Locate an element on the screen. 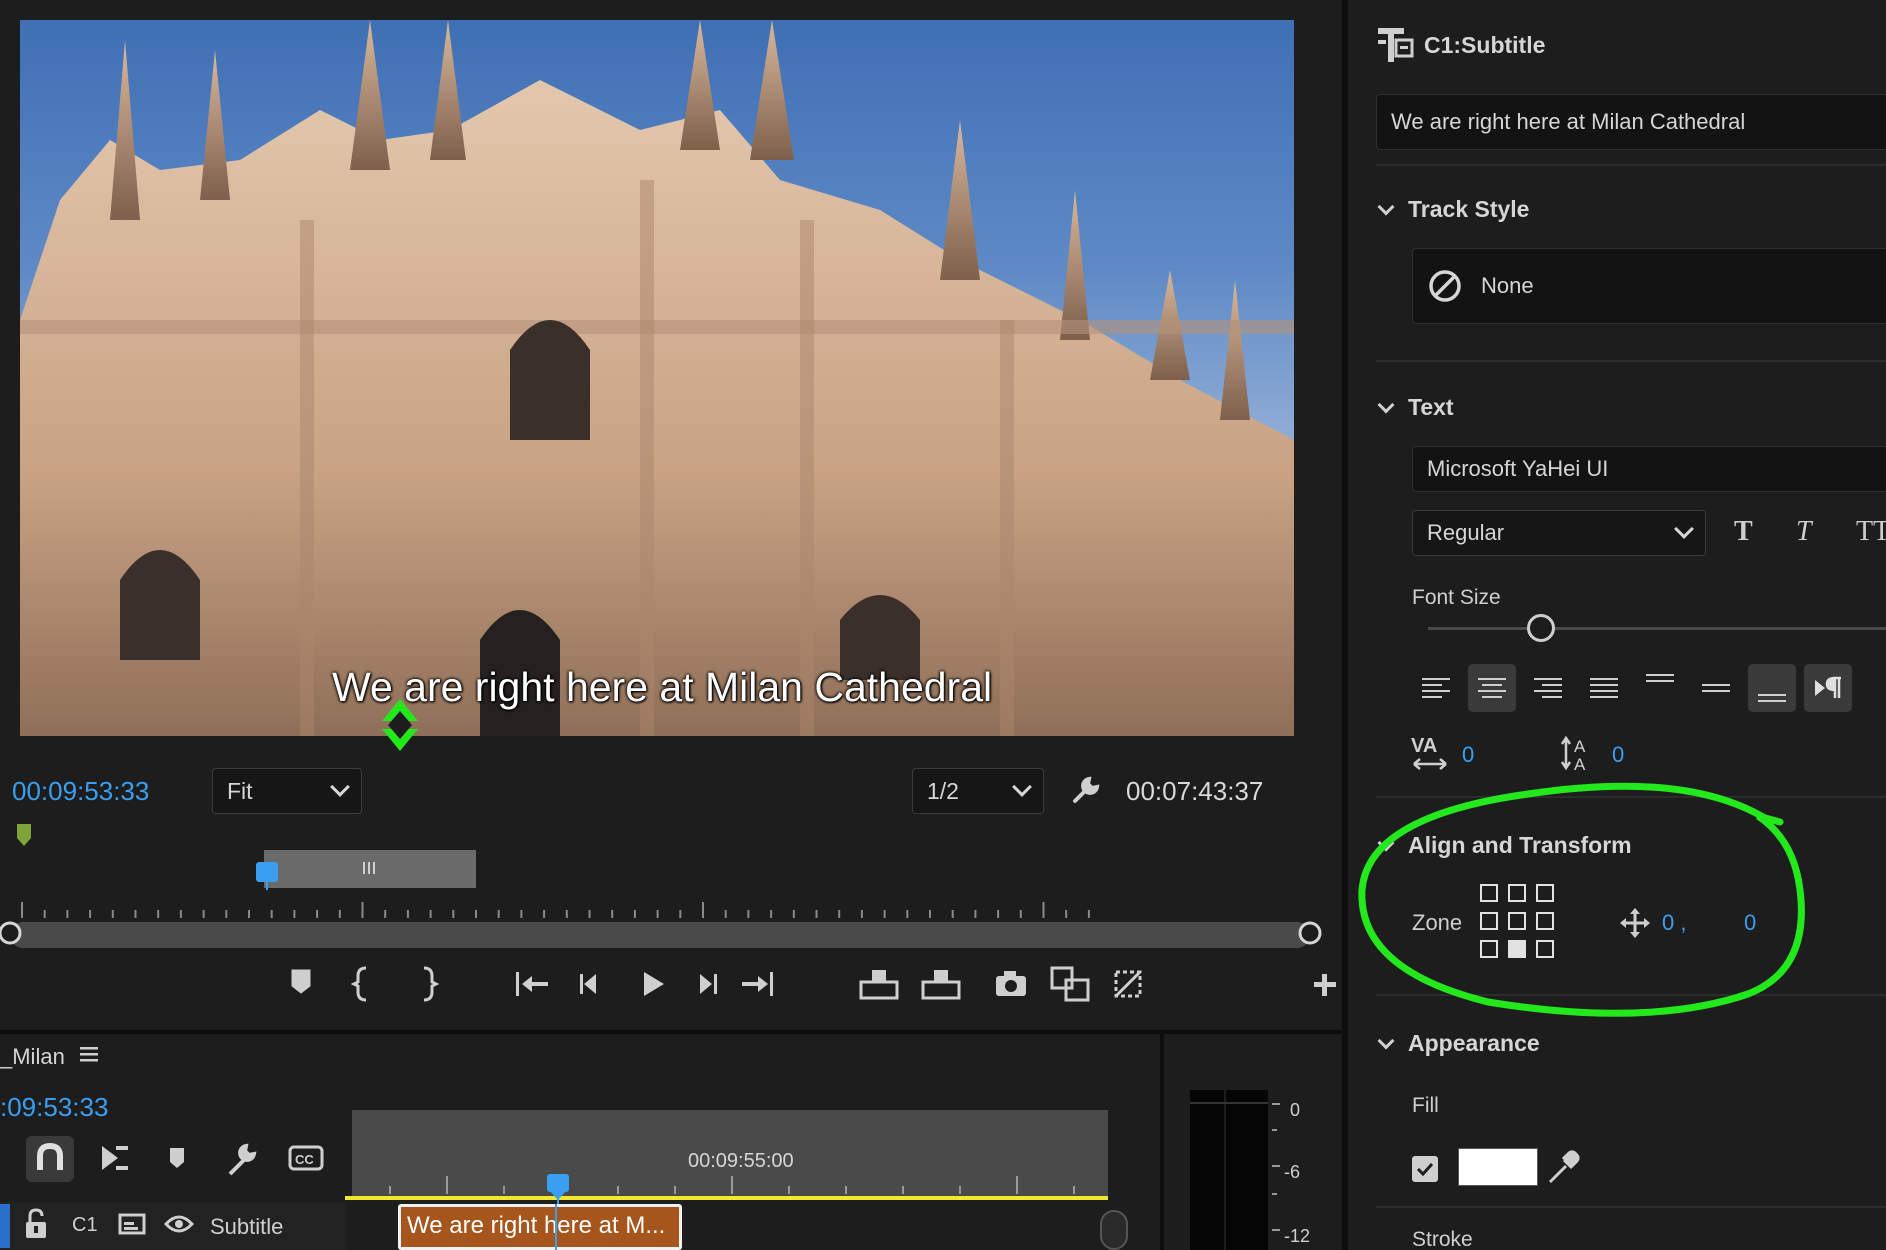  align-bottom-icon is located at coordinates (1772, 688).